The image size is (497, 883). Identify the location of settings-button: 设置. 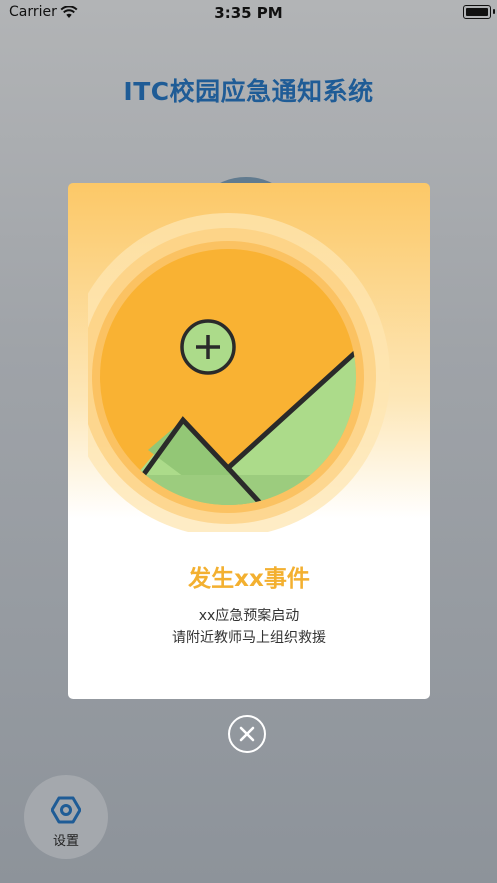
(66, 817).